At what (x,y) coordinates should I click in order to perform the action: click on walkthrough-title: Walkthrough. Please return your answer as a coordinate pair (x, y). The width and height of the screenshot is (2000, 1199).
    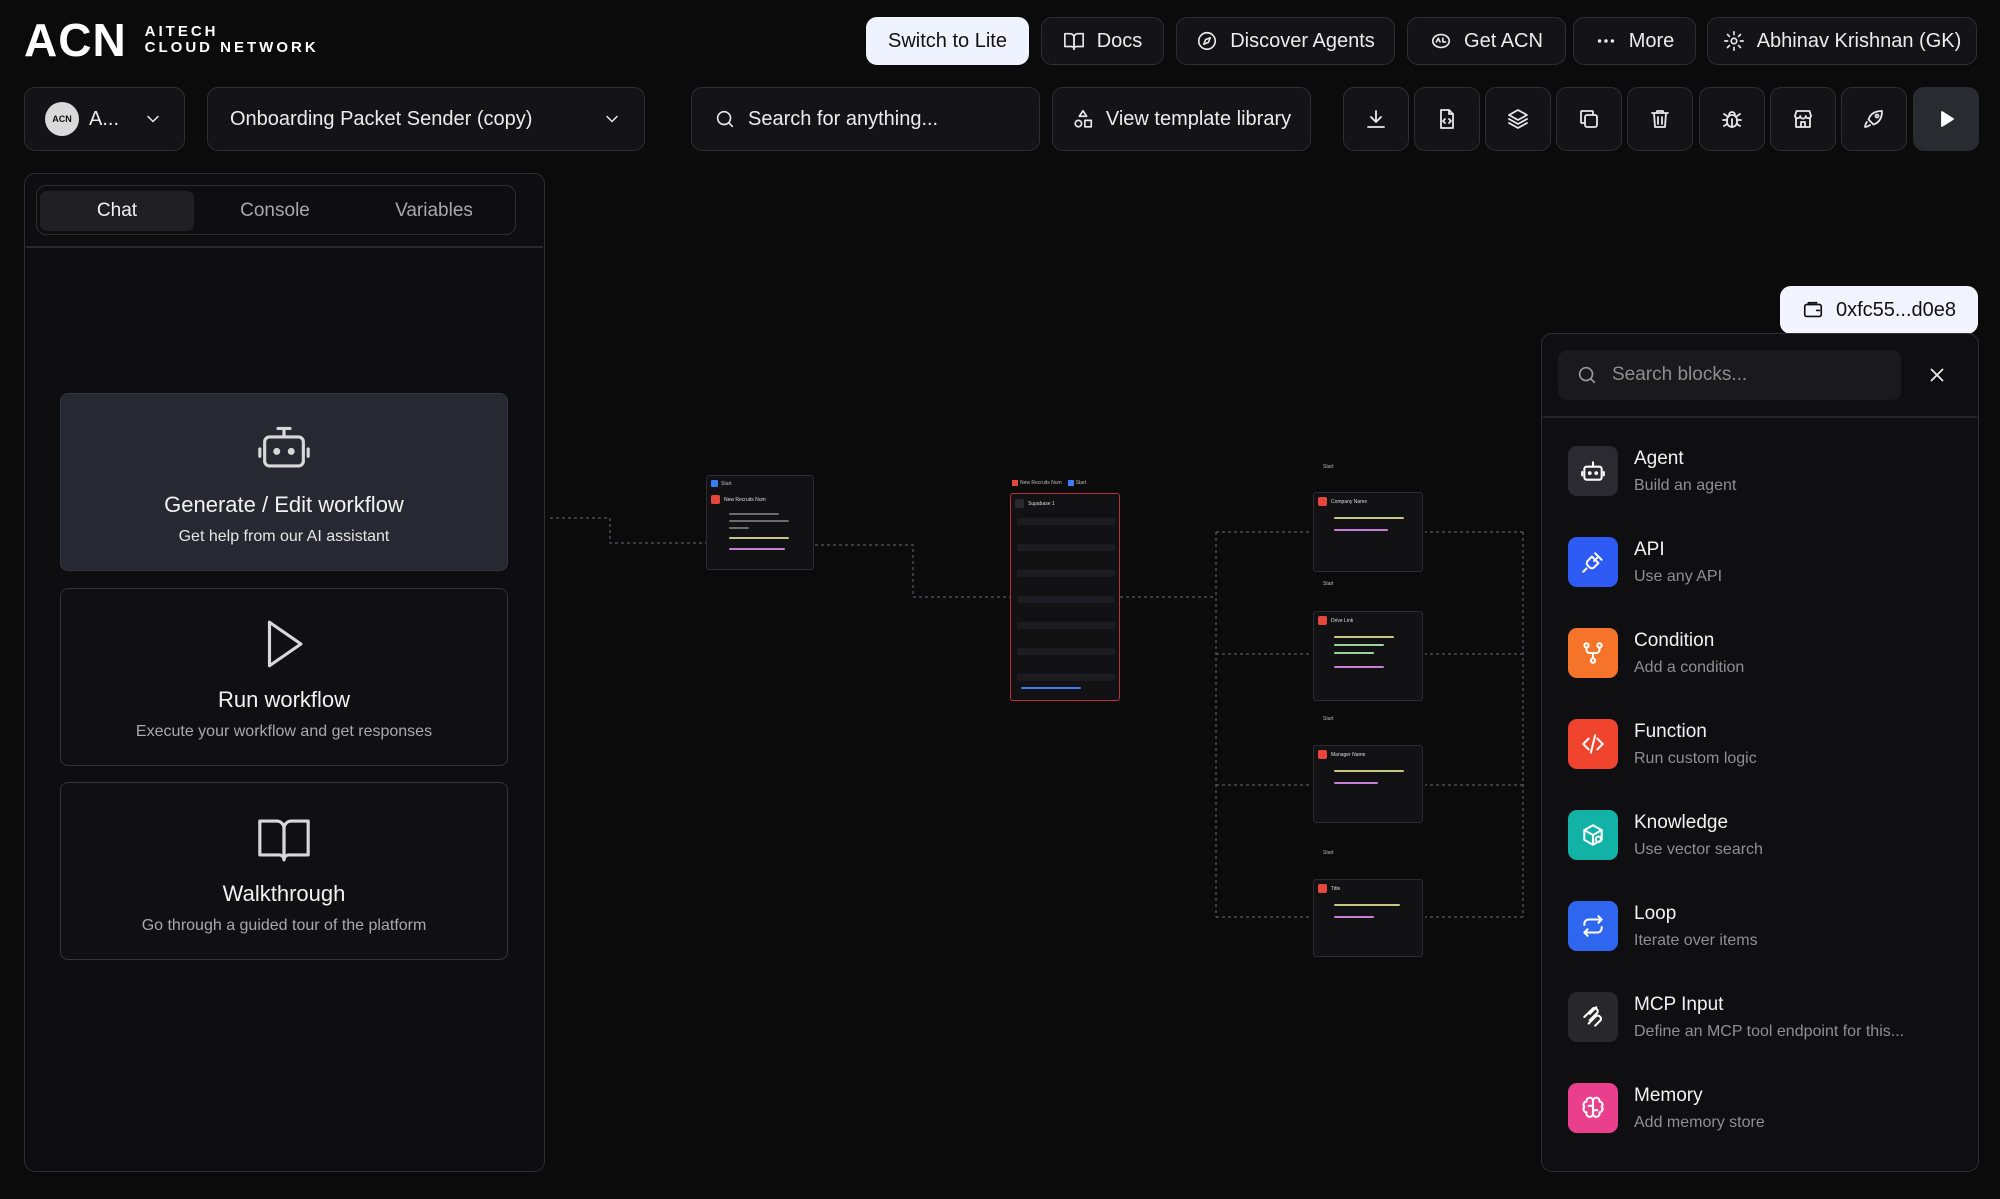
    Looking at the image, I should click on (284, 893).